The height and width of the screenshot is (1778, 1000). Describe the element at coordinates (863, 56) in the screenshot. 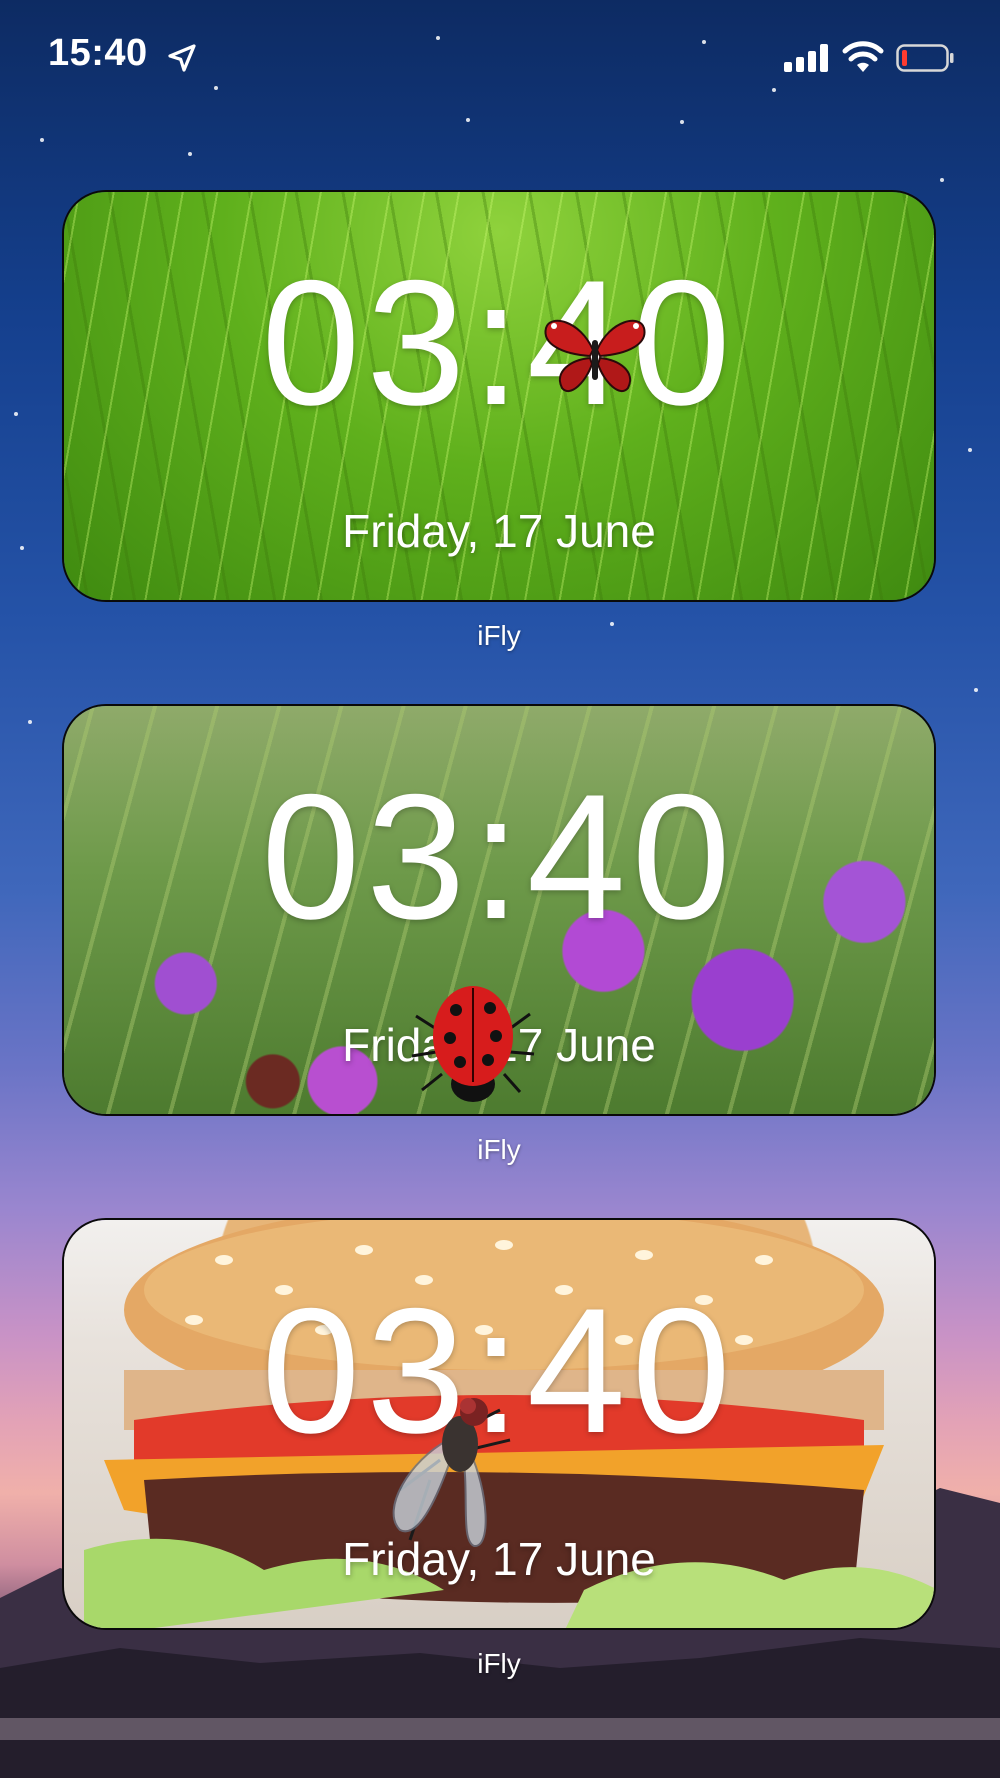

I see `wifi-icon` at that location.